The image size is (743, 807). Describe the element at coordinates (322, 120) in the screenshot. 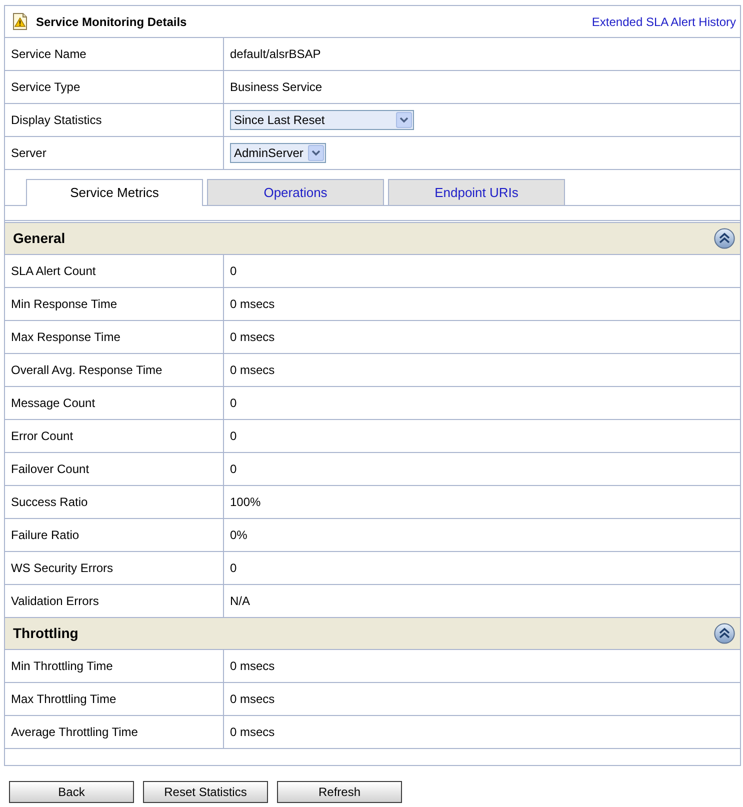

I see `dropdown: Since Last Reset` at that location.